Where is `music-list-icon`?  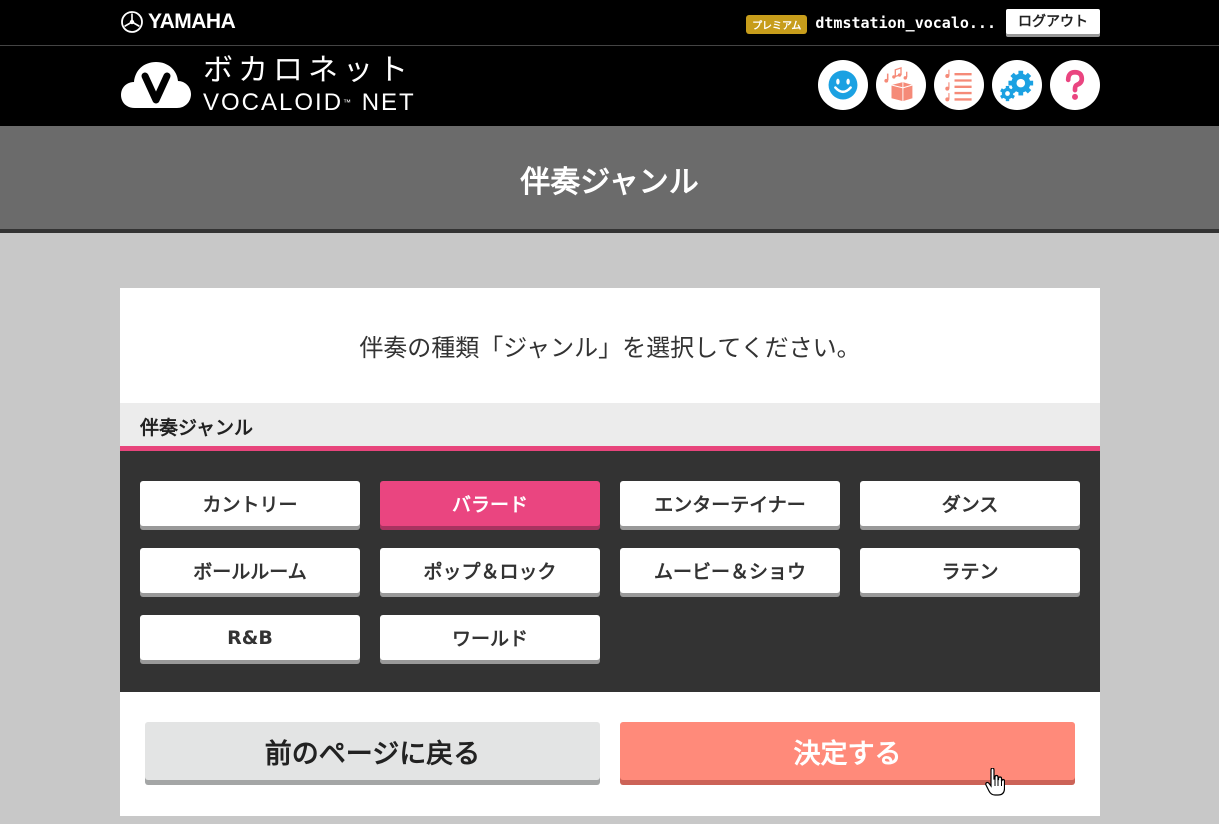 music-list-icon is located at coordinates (959, 85).